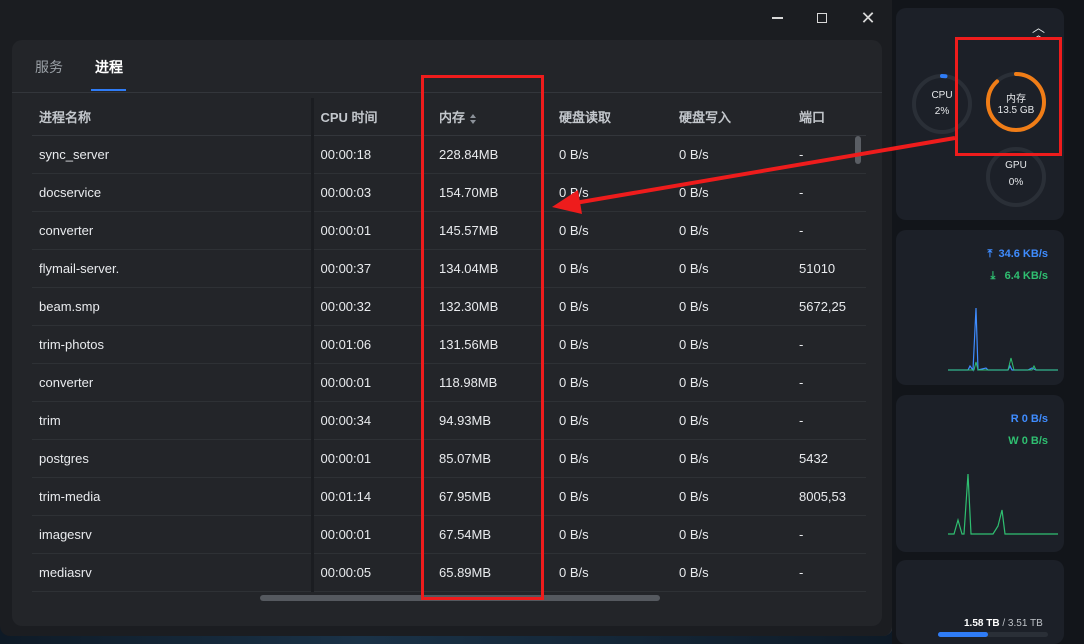 The image size is (1084, 644). What do you see at coordinates (372, 572) in the screenshot?
I see `cpu-time-cell: 00:00:05` at bounding box center [372, 572].